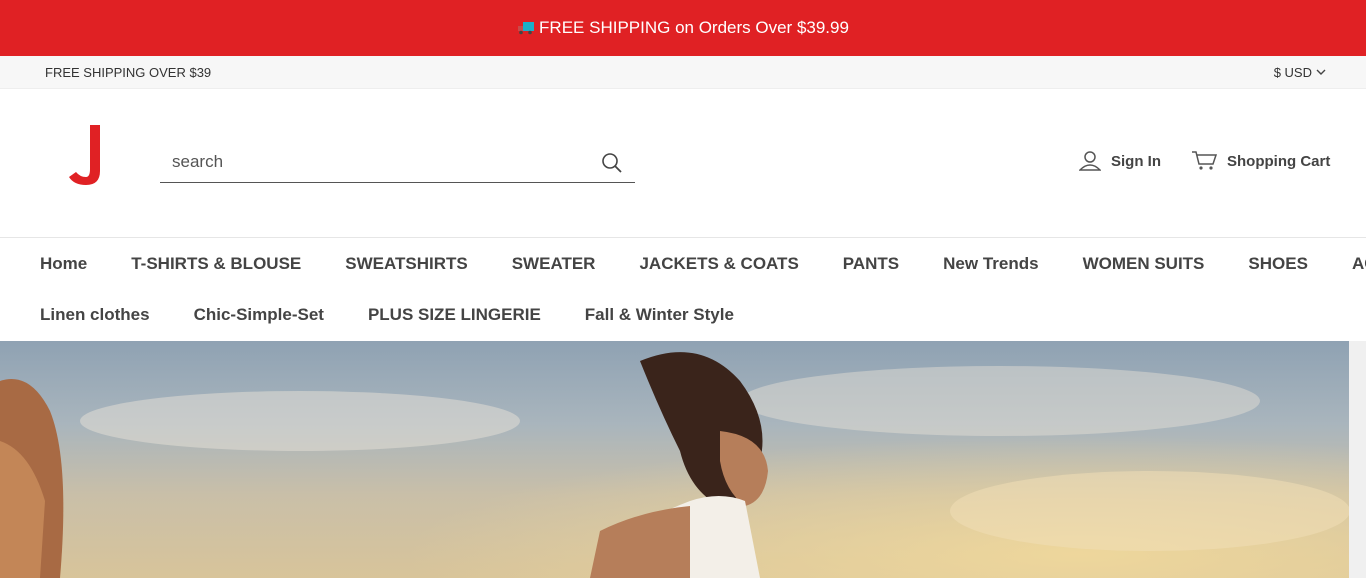  Describe the element at coordinates (718, 264) in the screenshot. I see `nav-item-jackets-coats: JACKETS & COATS` at that location.